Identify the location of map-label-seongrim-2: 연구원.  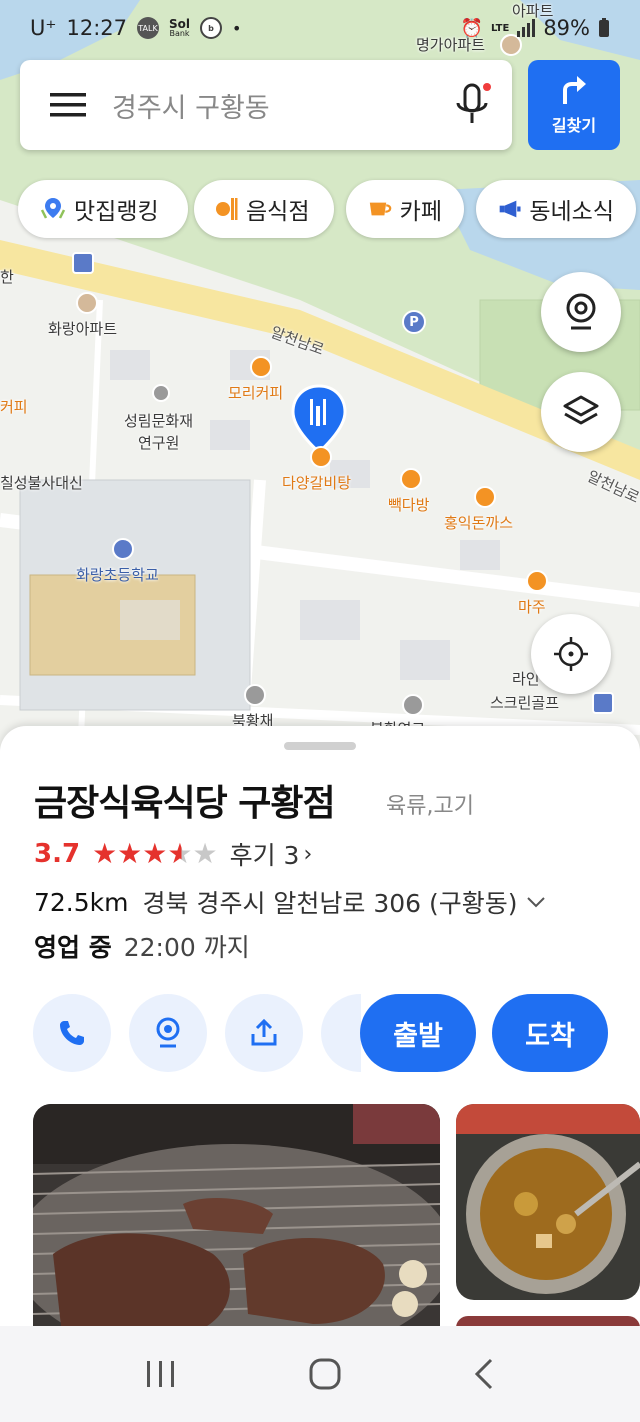
(159, 443).